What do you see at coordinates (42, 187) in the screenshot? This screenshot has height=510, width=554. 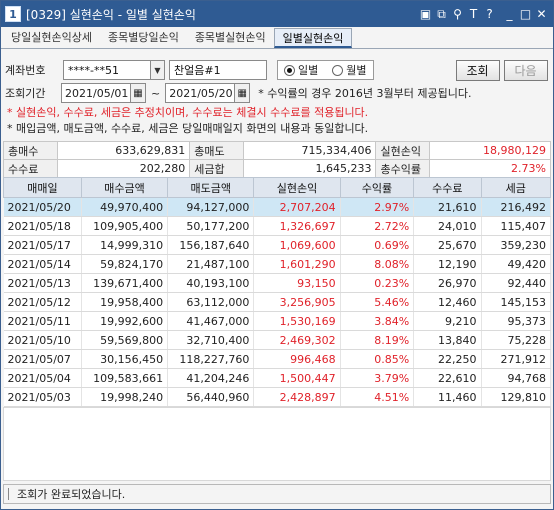 I see `column-header: 매매일` at bounding box center [42, 187].